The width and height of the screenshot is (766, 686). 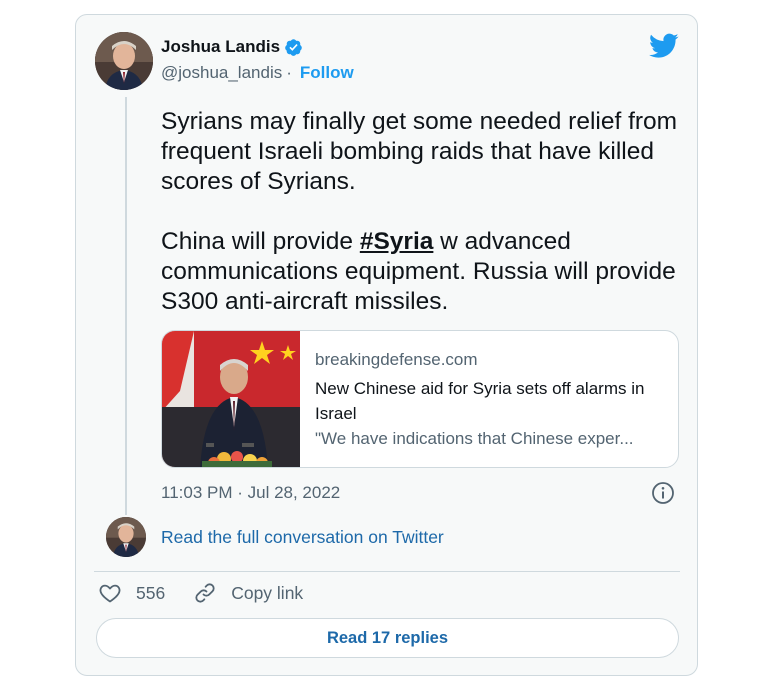 What do you see at coordinates (327, 73) in the screenshot?
I see `follow-button: Follow` at bounding box center [327, 73].